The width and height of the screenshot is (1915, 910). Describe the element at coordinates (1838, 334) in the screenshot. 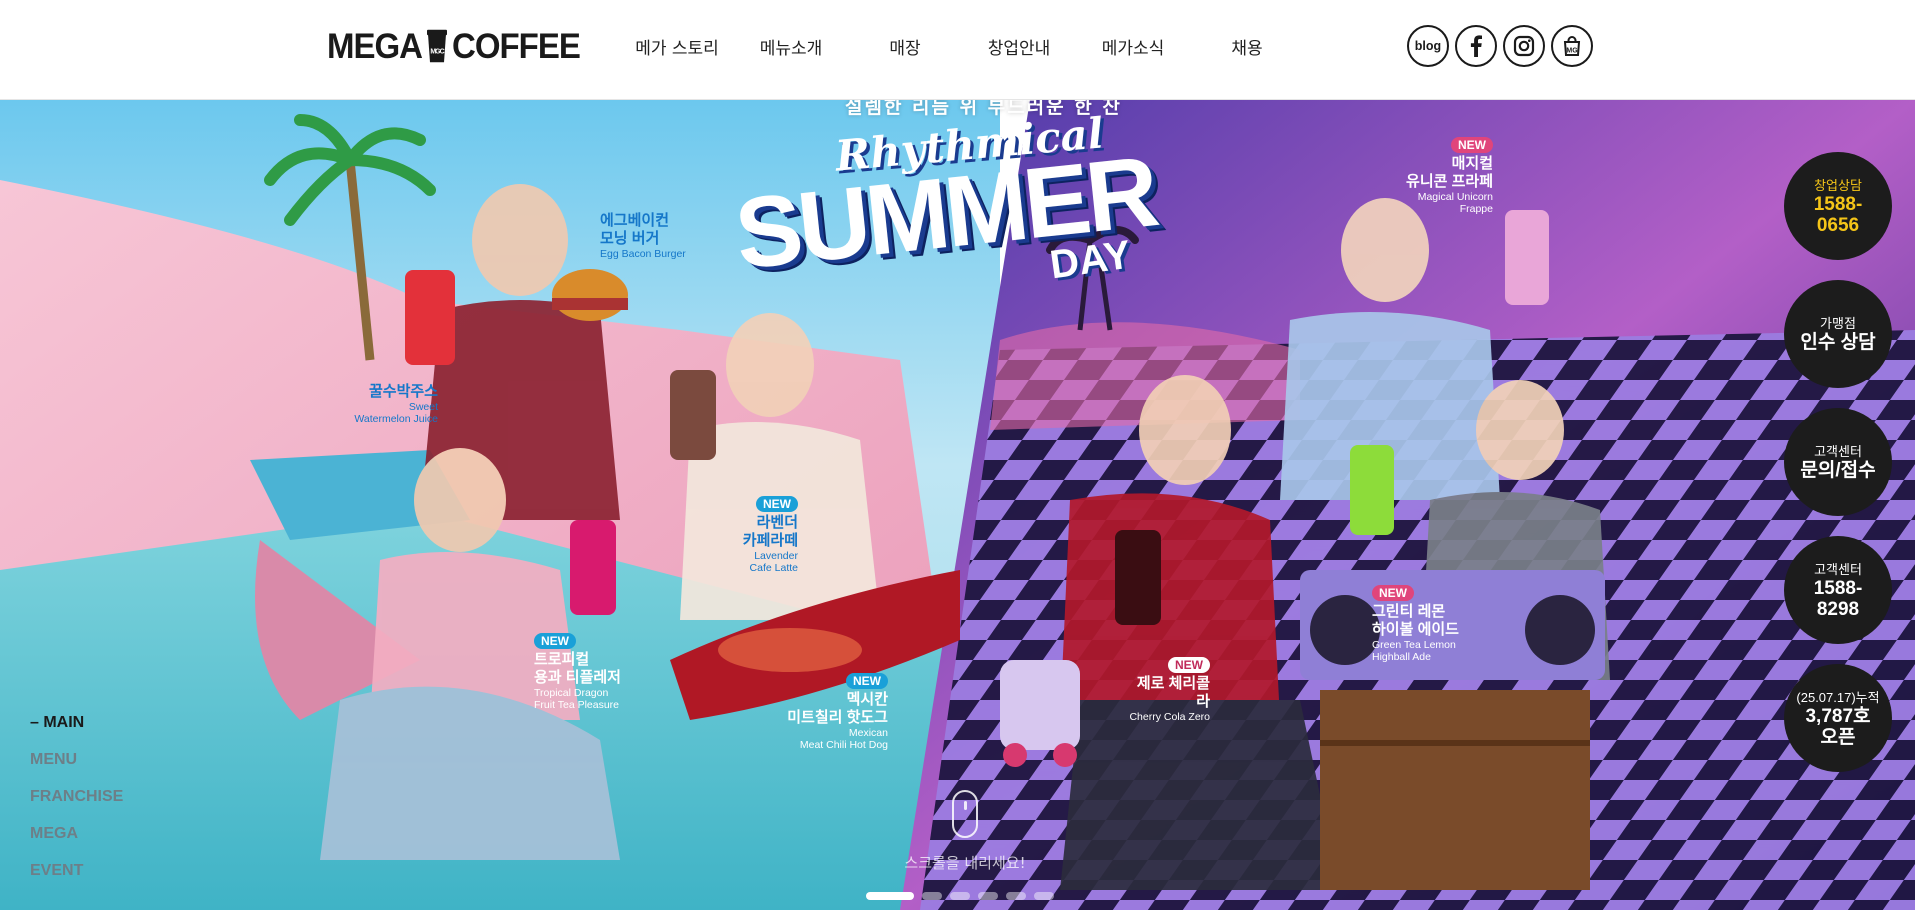

I see `franchise-acquisition-button: 가맹점 인수 상담` at that location.